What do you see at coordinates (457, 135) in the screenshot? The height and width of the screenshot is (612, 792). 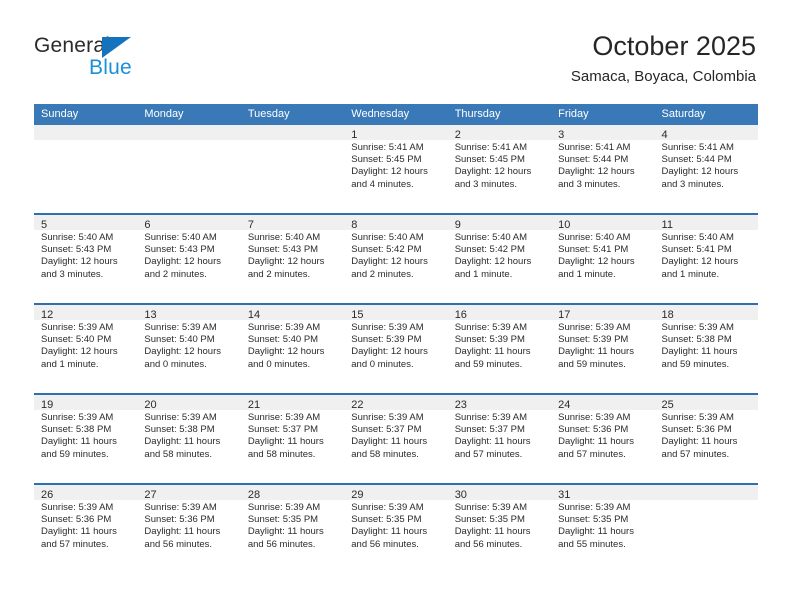 I see `day-number: 2` at bounding box center [457, 135].